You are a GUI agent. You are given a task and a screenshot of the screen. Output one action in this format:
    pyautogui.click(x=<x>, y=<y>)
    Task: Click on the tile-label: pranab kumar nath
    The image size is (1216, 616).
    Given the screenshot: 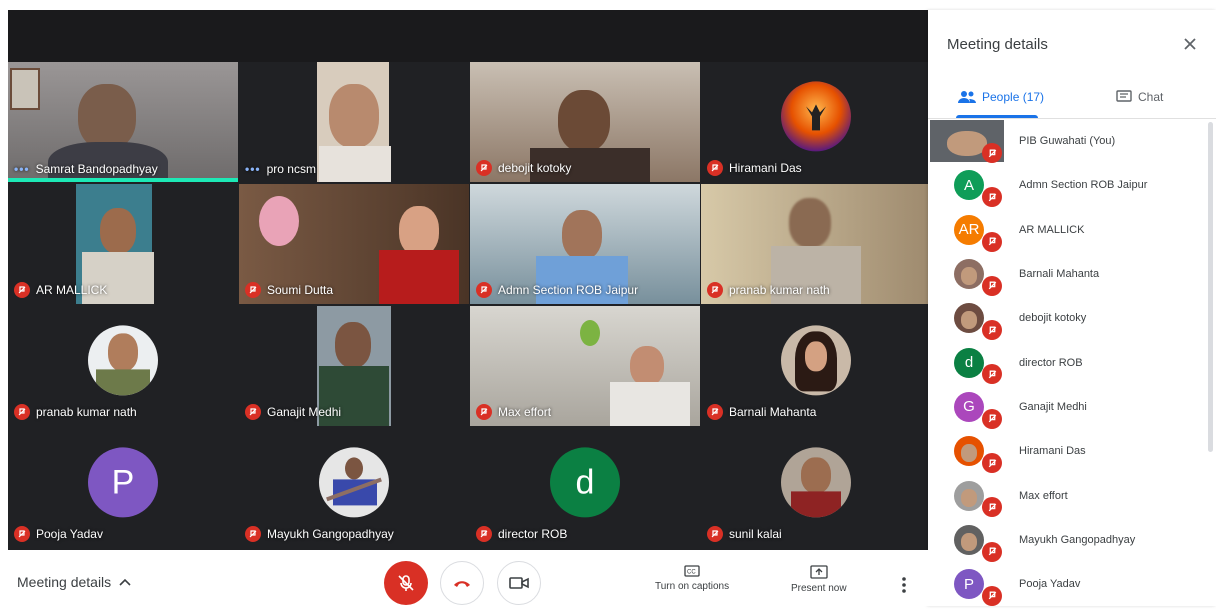 What is the action you would take?
    pyautogui.click(x=75, y=412)
    